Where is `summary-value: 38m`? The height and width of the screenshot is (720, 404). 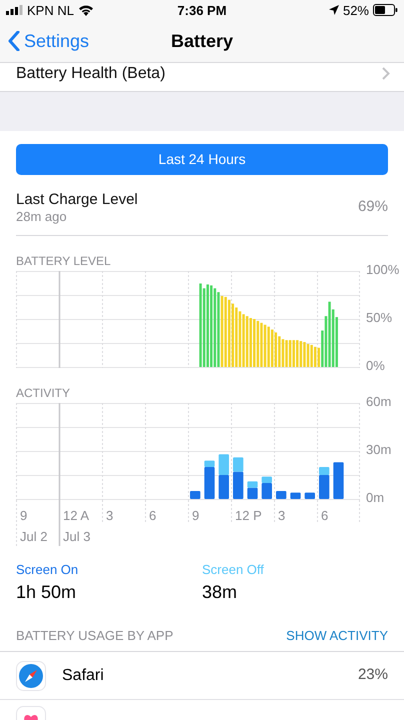
summary-value: 38m is located at coordinates (220, 592).